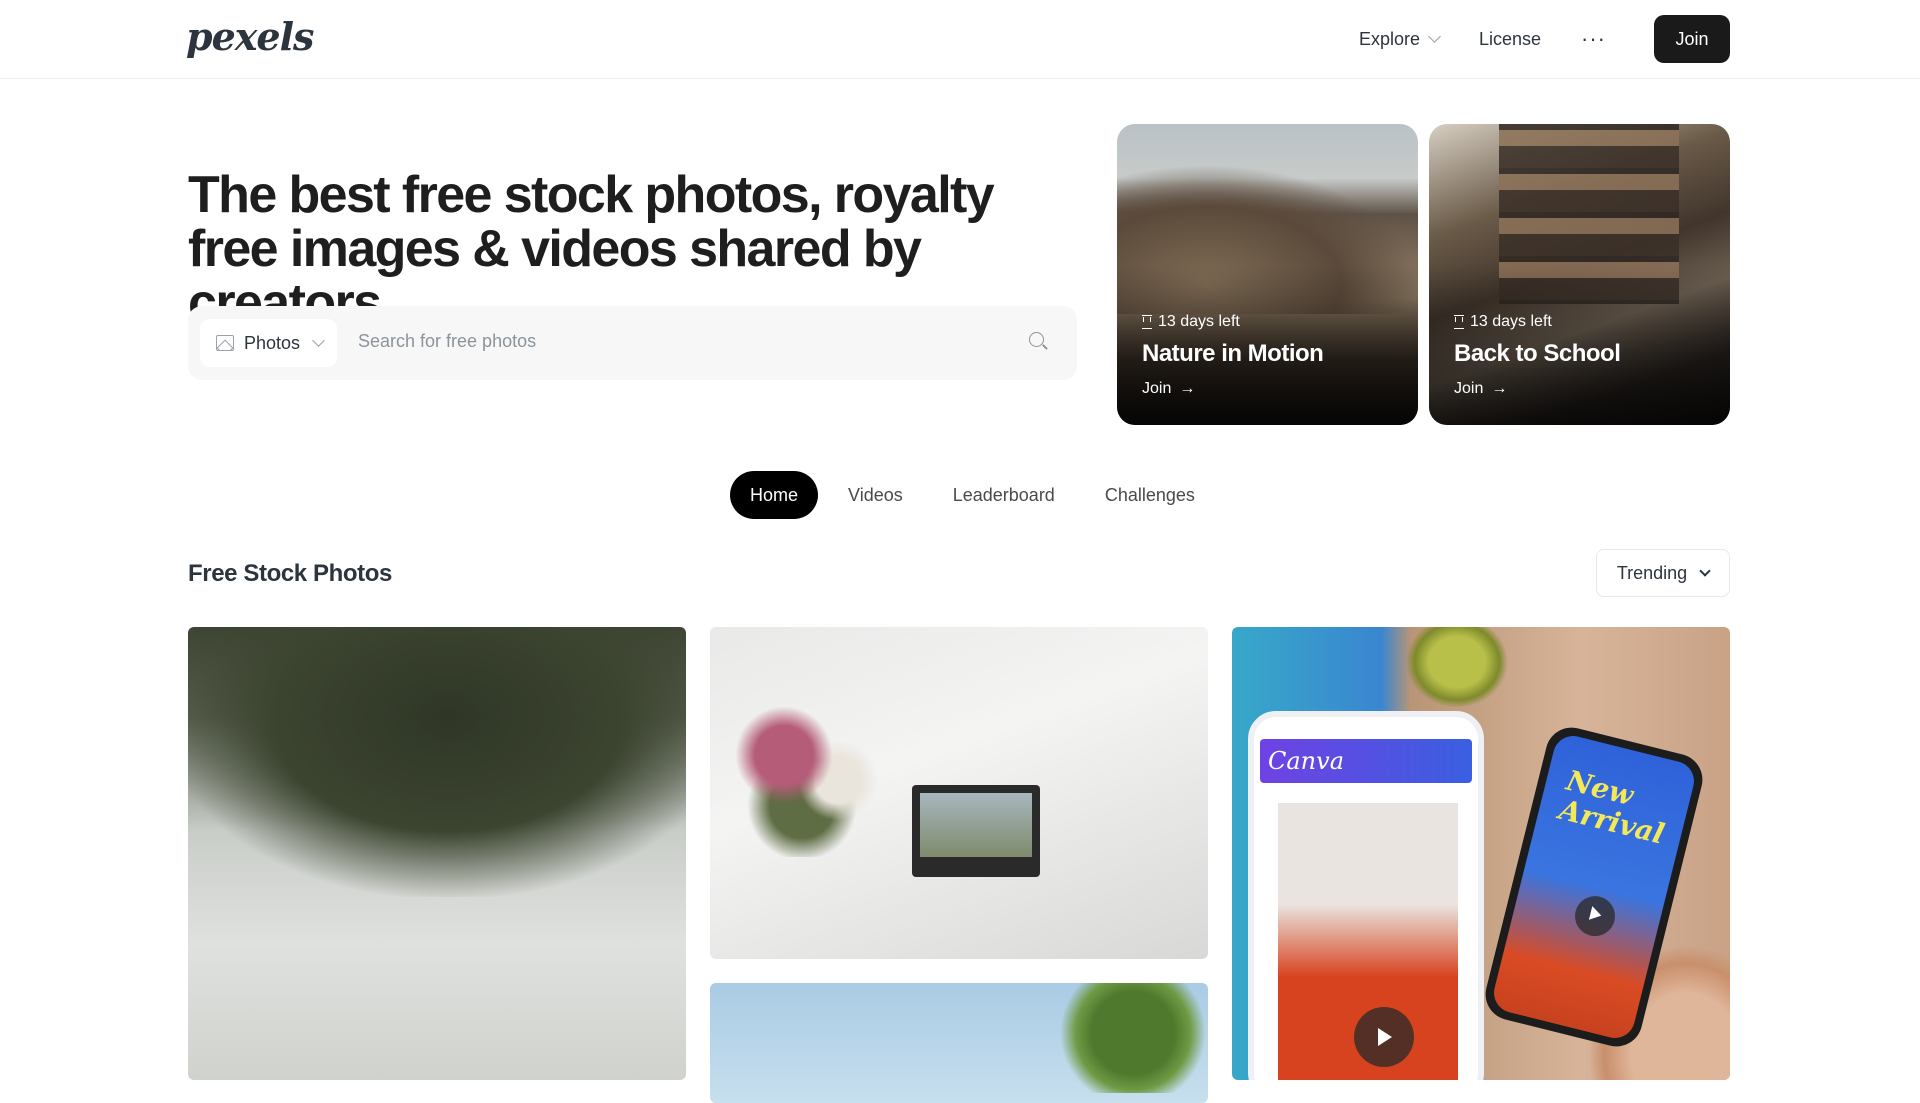 The image size is (1920, 1103). What do you see at coordinates (1233, 353) in the screenshot?
I see `challenge-title: Nature in Motion` at bounding box center [1233, 353].